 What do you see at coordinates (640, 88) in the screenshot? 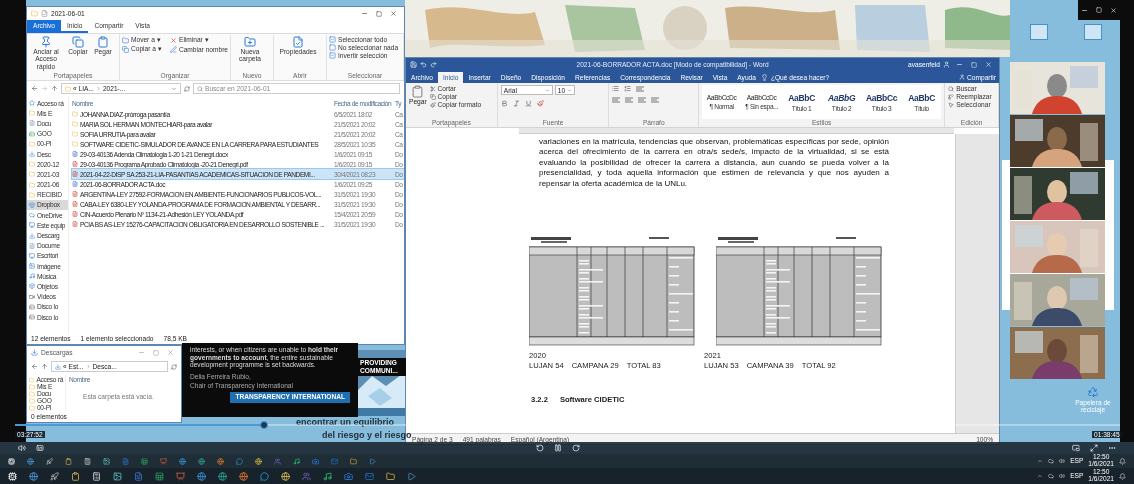
I see `indent-icon` at bounding box center [640, 88].